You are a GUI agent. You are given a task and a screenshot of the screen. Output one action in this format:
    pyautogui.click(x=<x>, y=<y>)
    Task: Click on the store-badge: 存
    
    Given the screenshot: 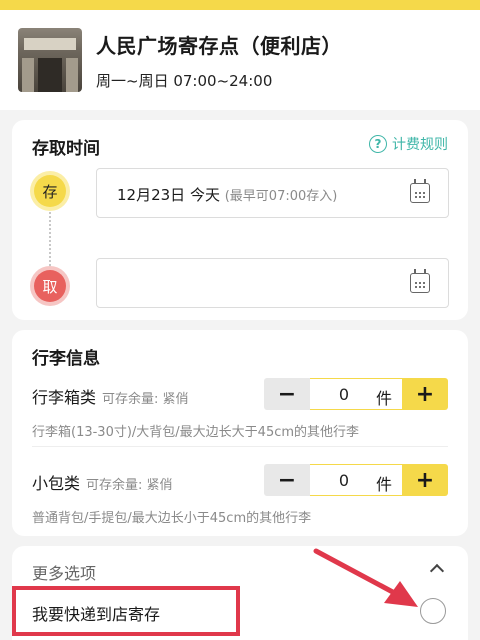 What is the action you would take?
    pyautogui.click(x=50, y=191)
    